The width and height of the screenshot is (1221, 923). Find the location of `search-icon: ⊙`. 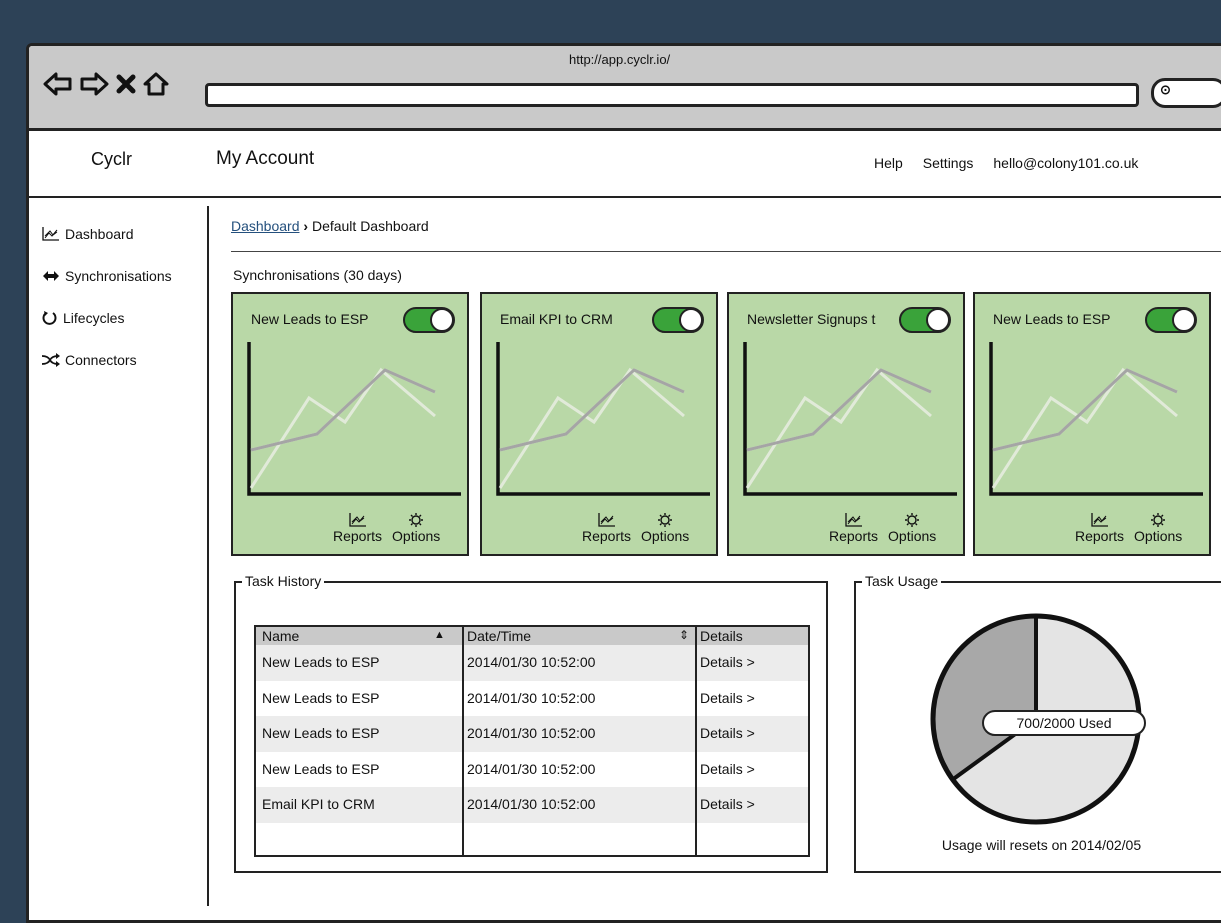

search-icon: ⊙ is located at coordinates (1165, 89).